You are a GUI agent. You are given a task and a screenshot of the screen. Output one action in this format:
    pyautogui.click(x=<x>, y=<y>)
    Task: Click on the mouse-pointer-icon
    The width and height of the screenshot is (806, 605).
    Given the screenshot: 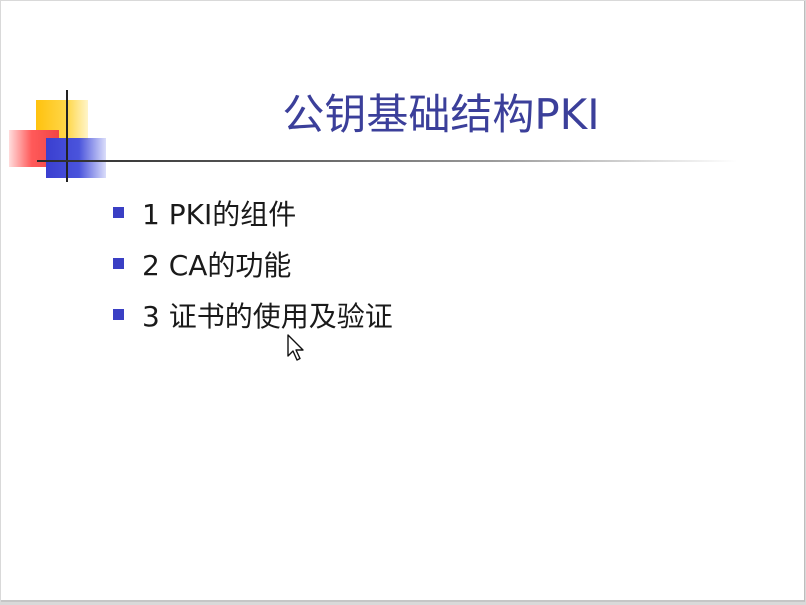 What is the action you would take?
    pyautogui.click(x=295, y=347)
    